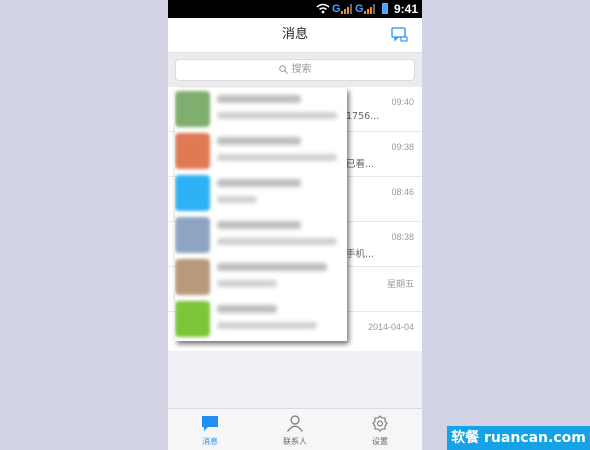 This screenshot has width=590, height=450. I want to click on search-icon, so click(283, 69).